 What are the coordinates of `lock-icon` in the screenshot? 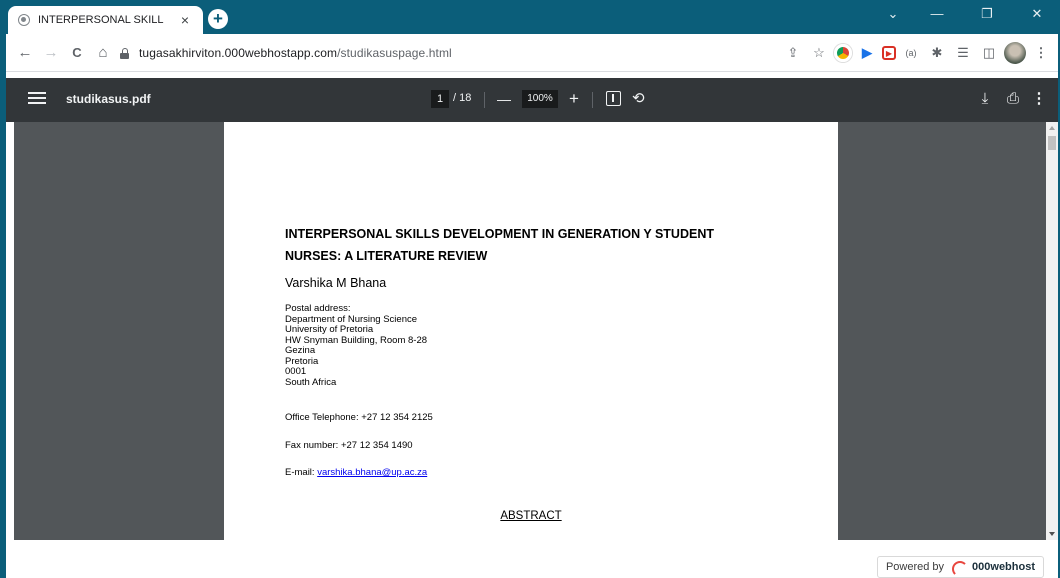 It's located at (124, 53).